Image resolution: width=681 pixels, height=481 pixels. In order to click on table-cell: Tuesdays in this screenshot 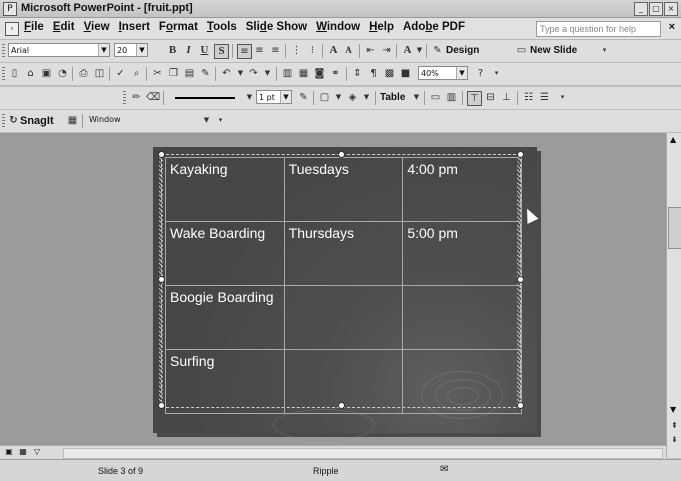, I will do `click(343, 189)`.